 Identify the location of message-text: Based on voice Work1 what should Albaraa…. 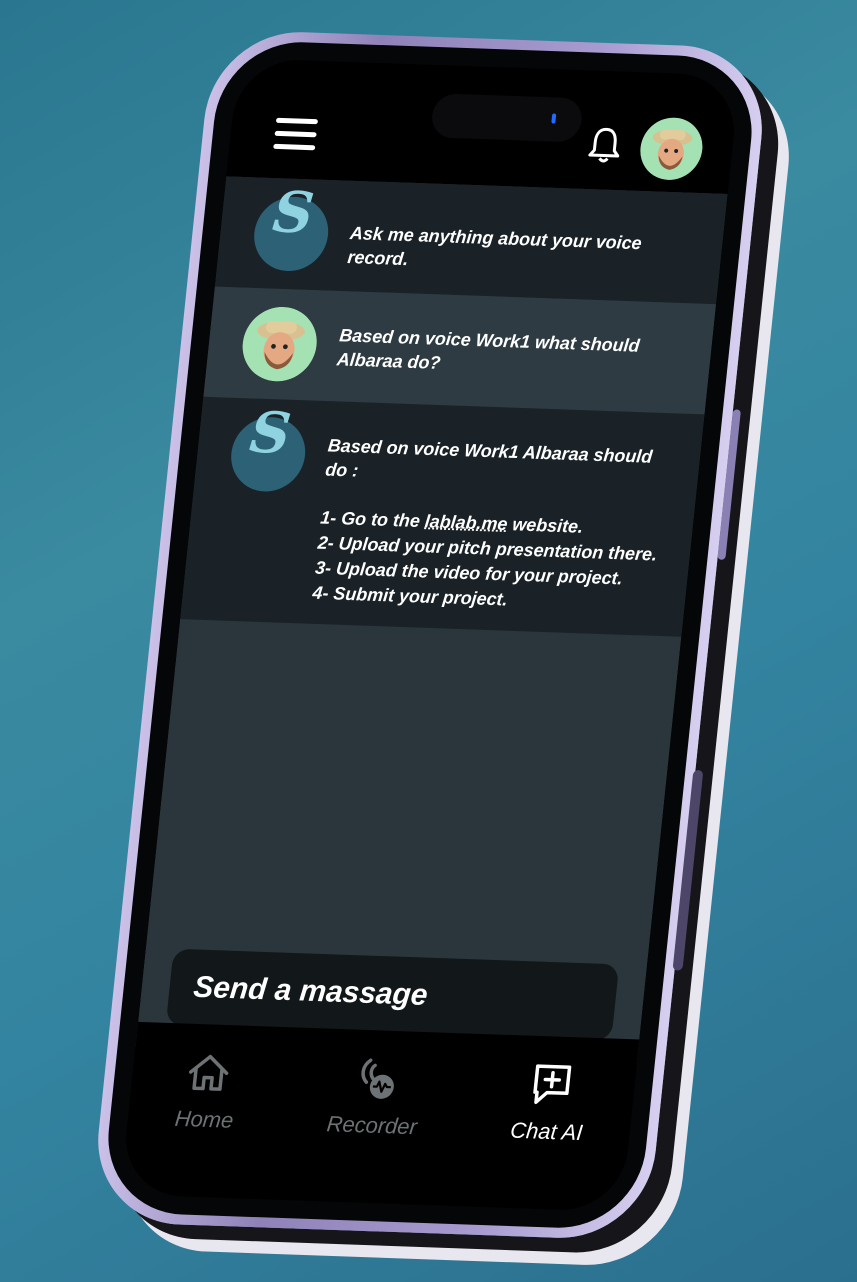
(488, 349).